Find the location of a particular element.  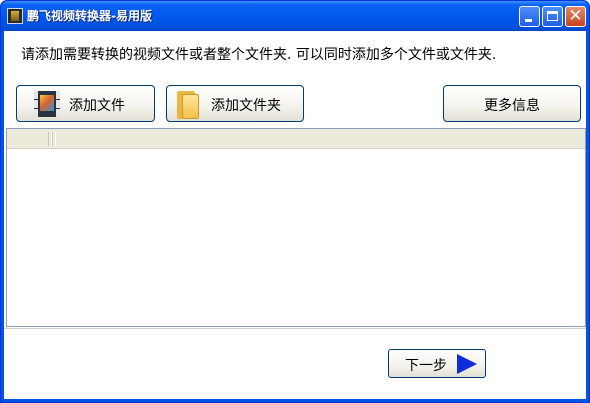

file-list-header is located at coordinates (296, 139).